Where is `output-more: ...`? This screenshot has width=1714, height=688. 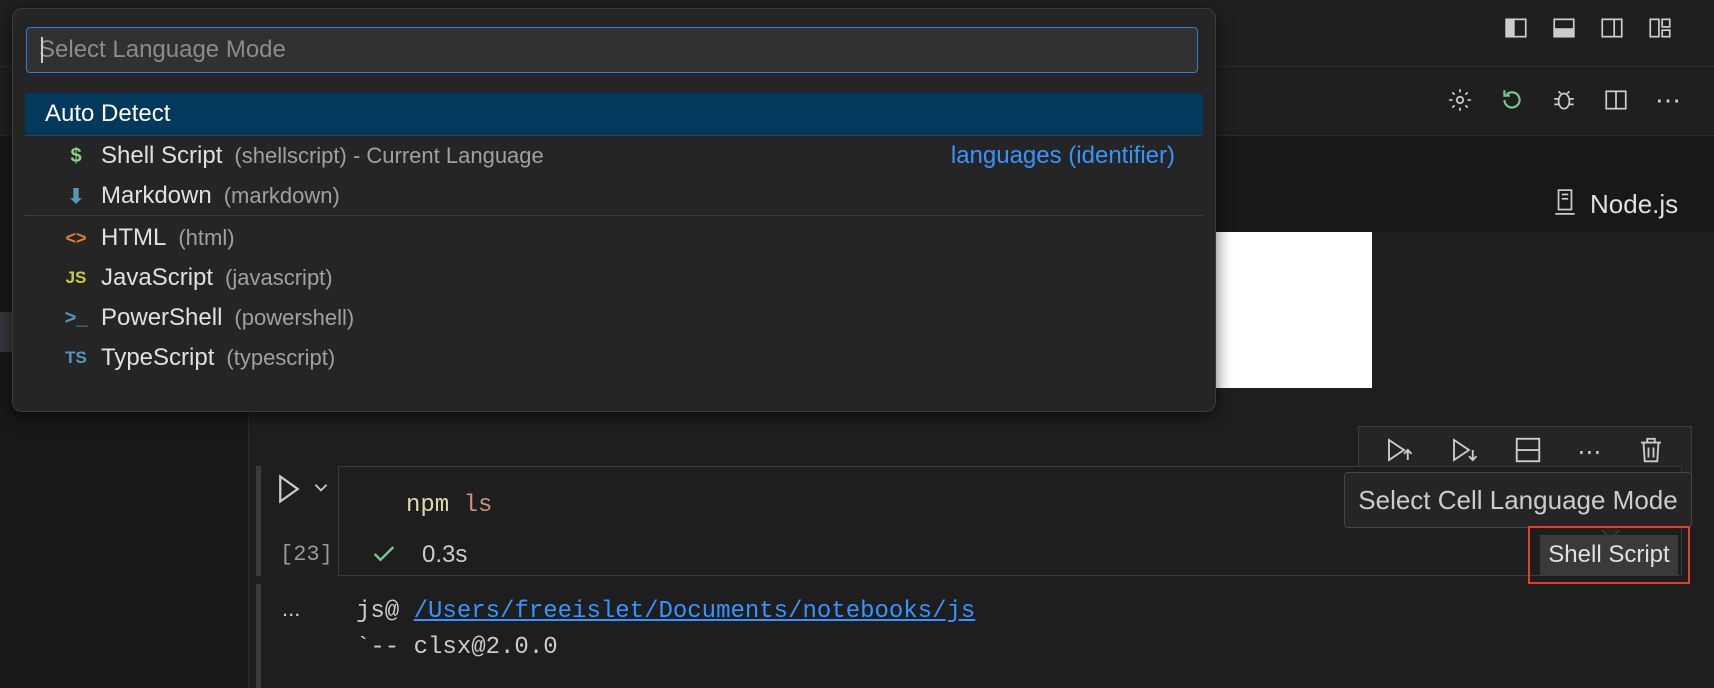
output-more: ... is located at coordinates (291, 609).